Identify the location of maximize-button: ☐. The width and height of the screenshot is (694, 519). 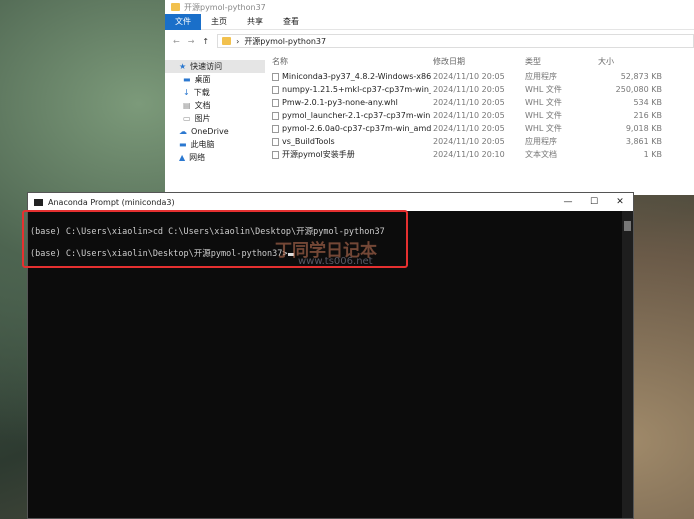
(594, 202).